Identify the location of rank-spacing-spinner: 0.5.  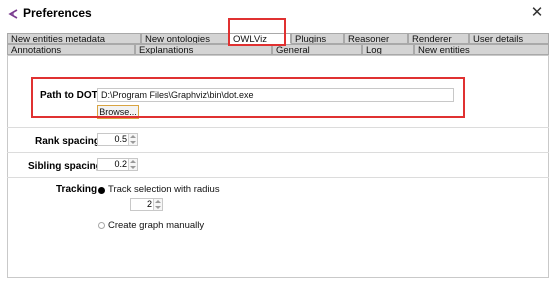
(117, 139).